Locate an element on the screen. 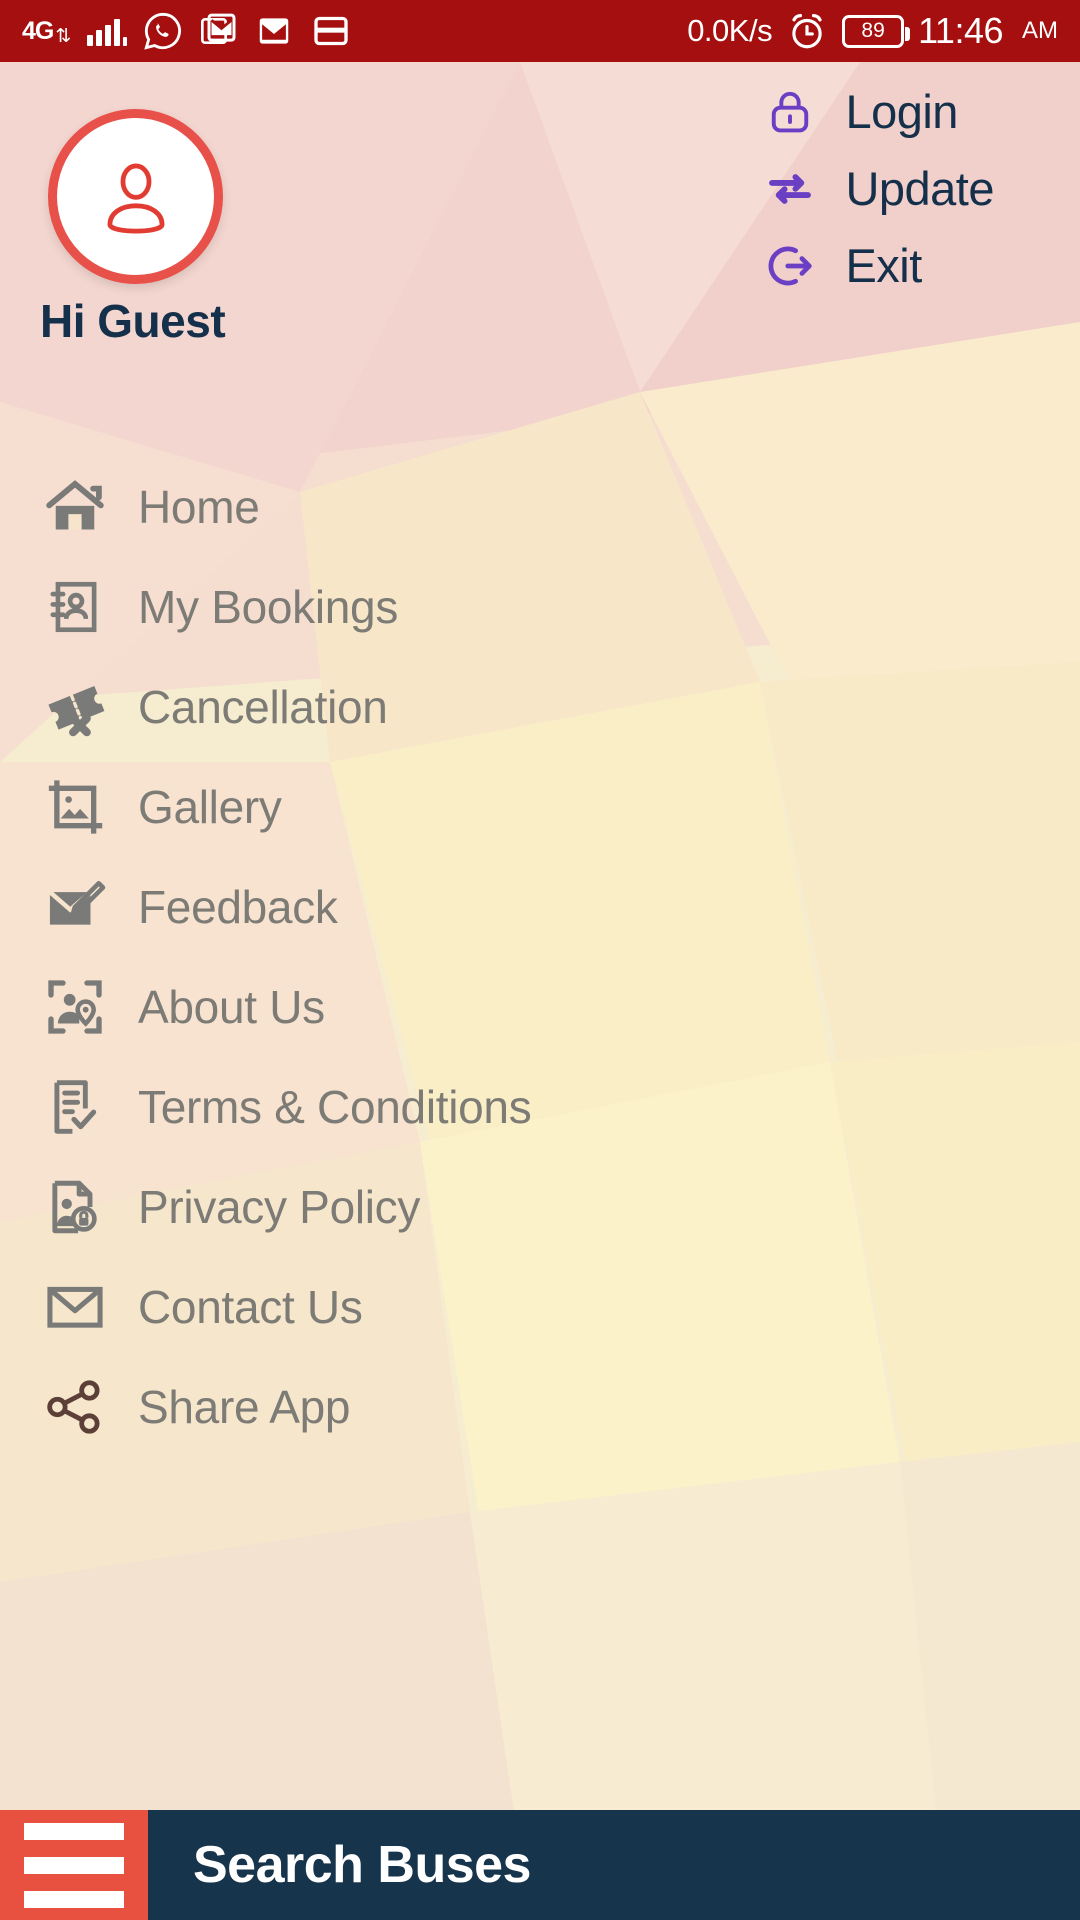  login-label: Login is located at coordinates (901, 111).